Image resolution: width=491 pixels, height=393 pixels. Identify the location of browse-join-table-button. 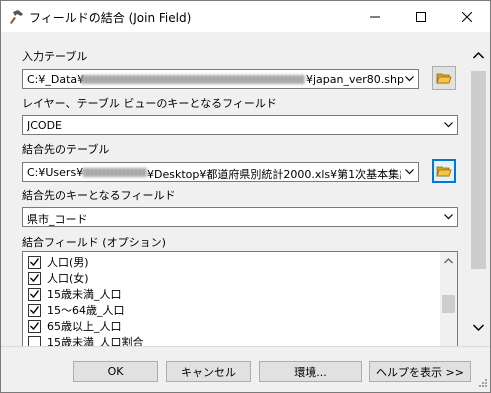
(444, 171).